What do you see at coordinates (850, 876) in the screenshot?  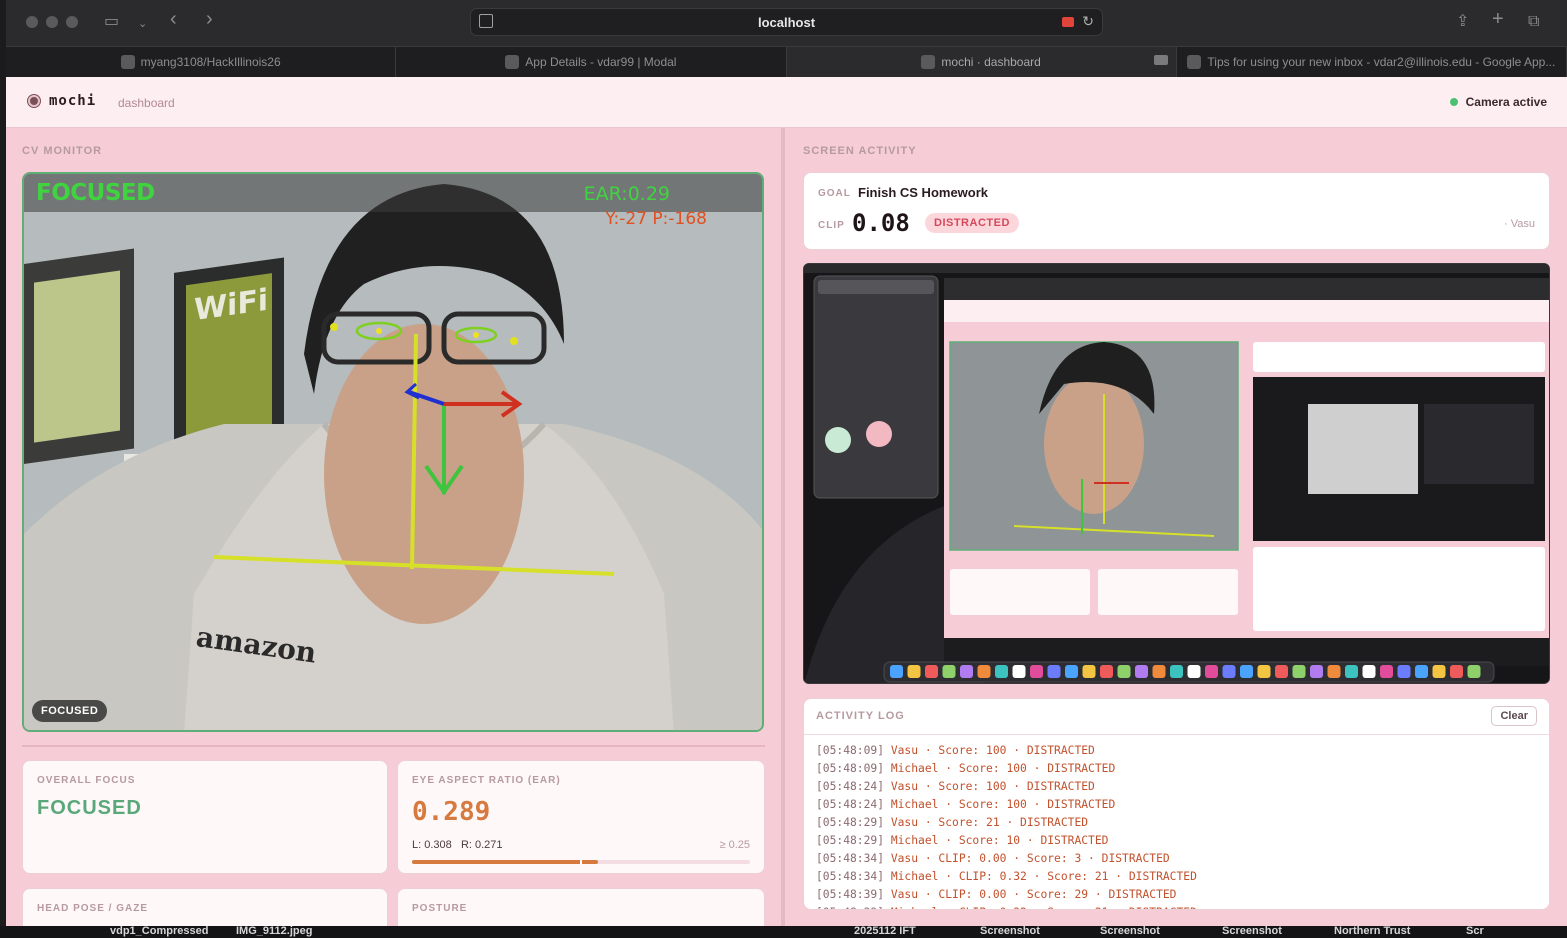 I see `log-timestamp: [05:48:34]` at bounding box center [850, 876].